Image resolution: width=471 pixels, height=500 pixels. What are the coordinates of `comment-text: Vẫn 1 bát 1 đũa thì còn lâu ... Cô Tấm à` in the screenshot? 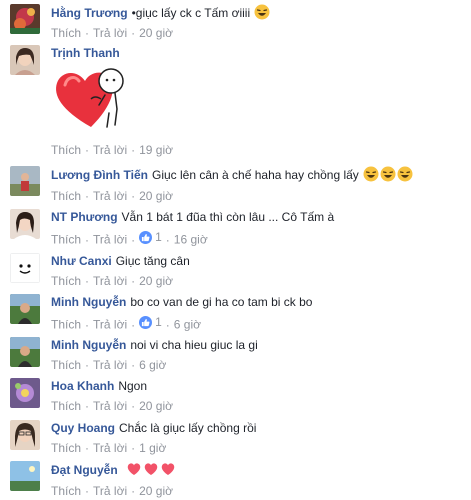 It's located at (228, 217).